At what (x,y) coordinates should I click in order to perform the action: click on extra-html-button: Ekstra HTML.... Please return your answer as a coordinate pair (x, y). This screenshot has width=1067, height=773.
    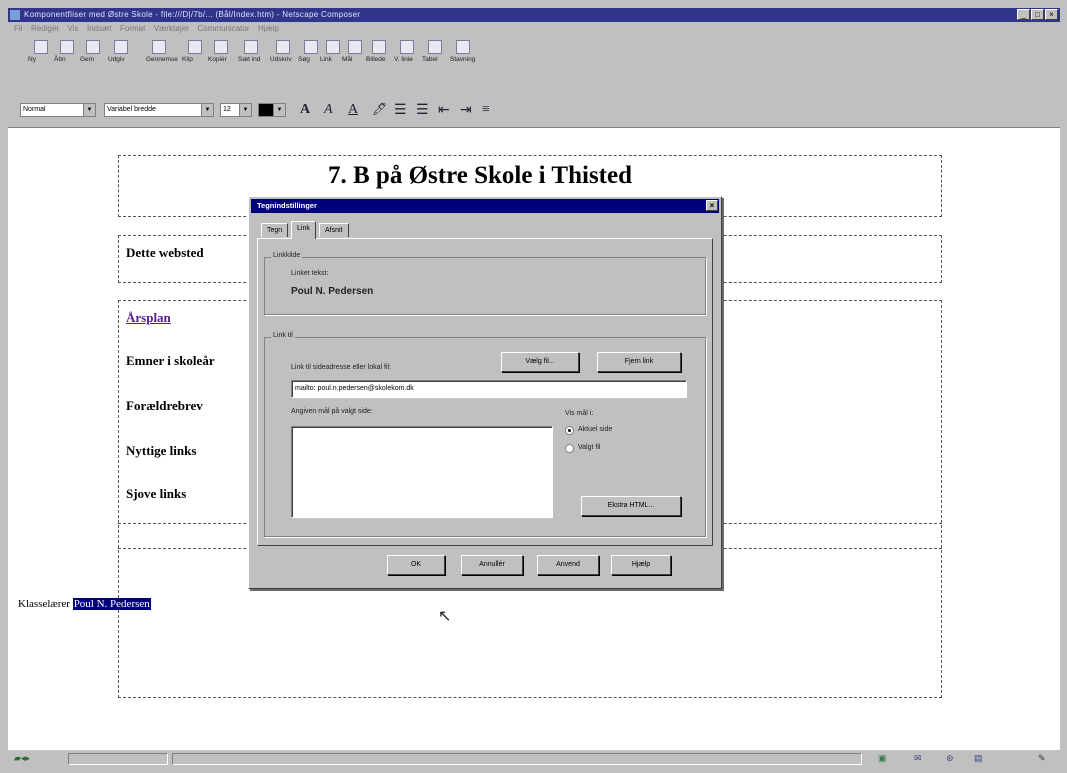
    Looking at the image, I should click on (631, 506).